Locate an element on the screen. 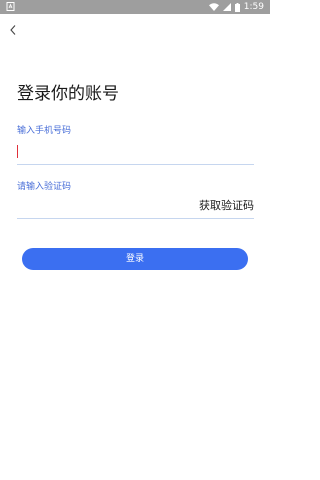 The image size is (320, 480). phone-field is located at coordinates (135, 153).